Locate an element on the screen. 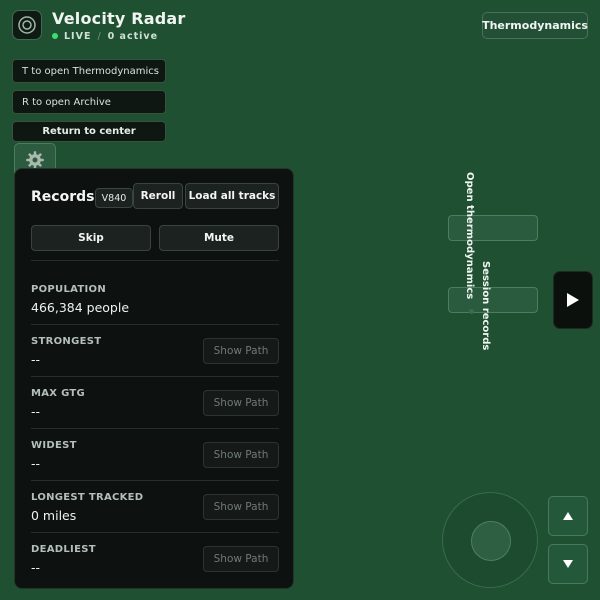 The height and width of the screenshot is (600, 600). stat-value-population: 466,384 people is located at coordinates (80, 307).